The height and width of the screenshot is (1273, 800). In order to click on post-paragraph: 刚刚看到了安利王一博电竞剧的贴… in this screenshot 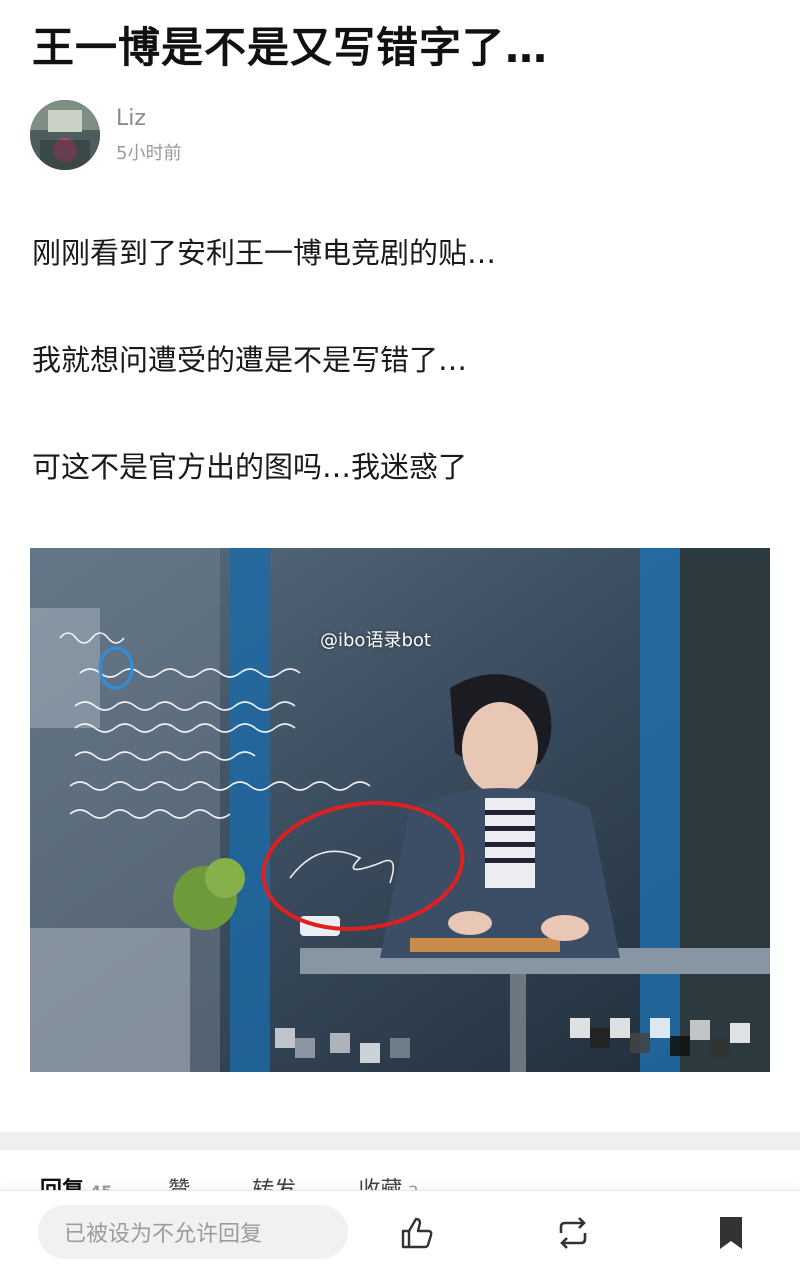, I will do `click(264, 253)`.